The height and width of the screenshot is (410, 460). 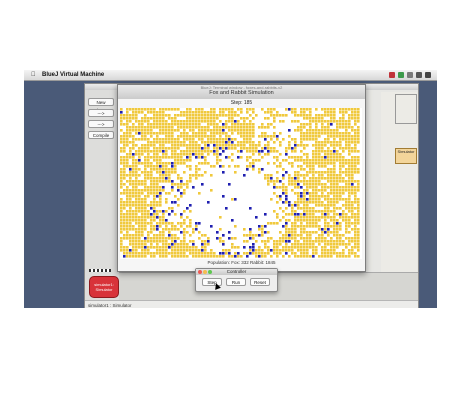 I want to click on red-app-icon, so click(x=392, y=75).